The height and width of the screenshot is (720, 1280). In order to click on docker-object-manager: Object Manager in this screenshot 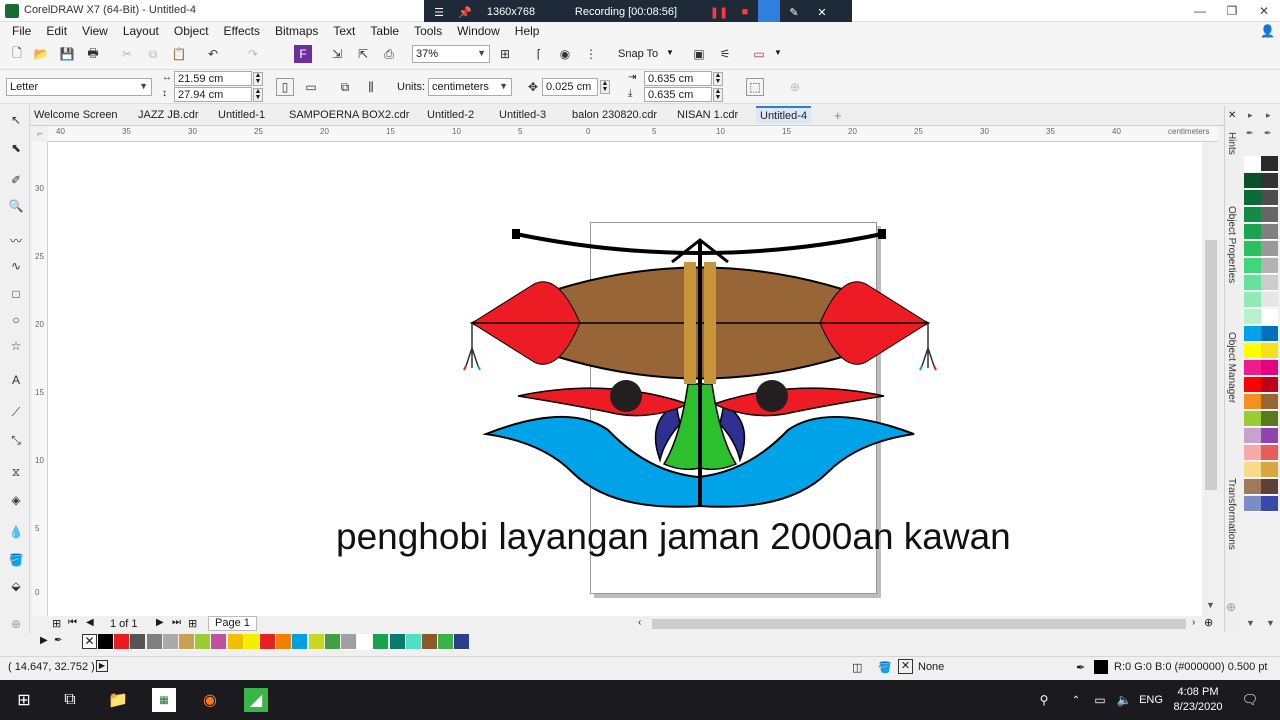, I will do `click(1231, 367)`.